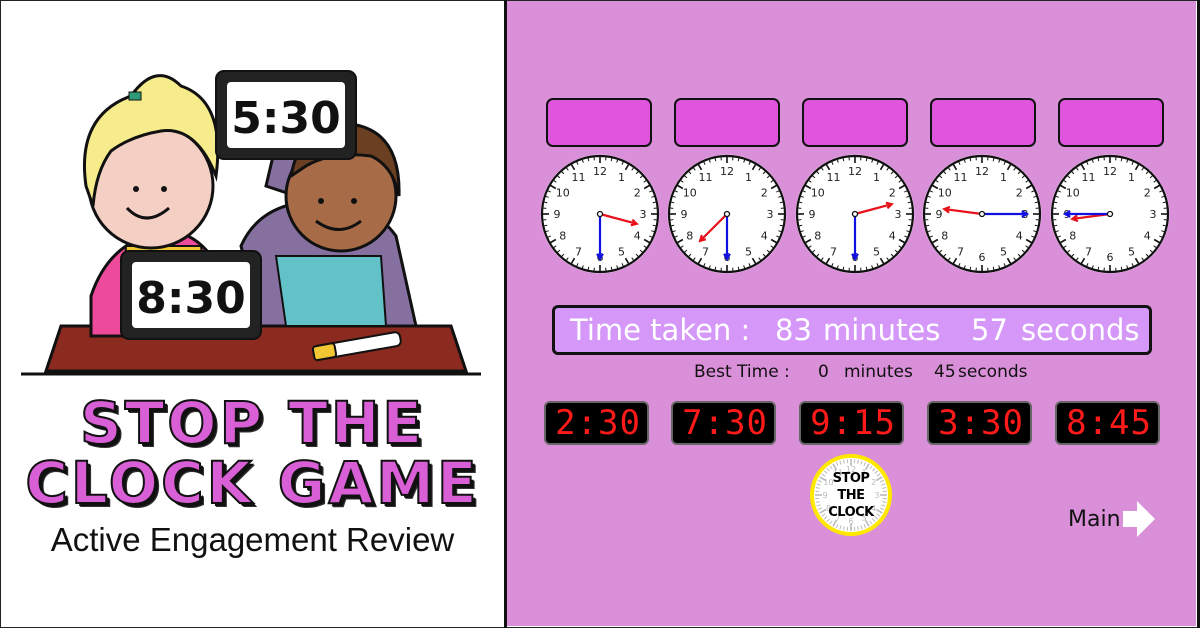  What do you see at coordinates (851, 423) in the screenshot?
I see `digital-time-card-3: 9:15` at bounding box center [851, 423].